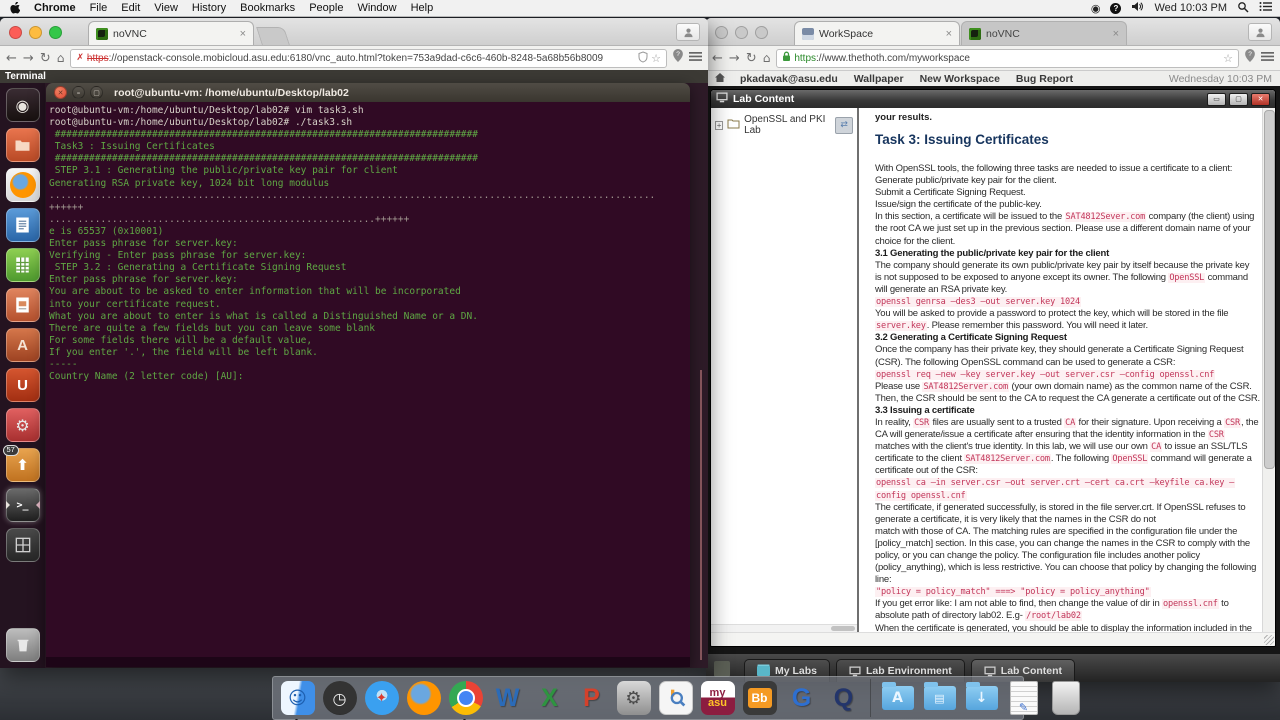  I want to click on launcher-libreoffice-writer-icon, so click(22, 225).